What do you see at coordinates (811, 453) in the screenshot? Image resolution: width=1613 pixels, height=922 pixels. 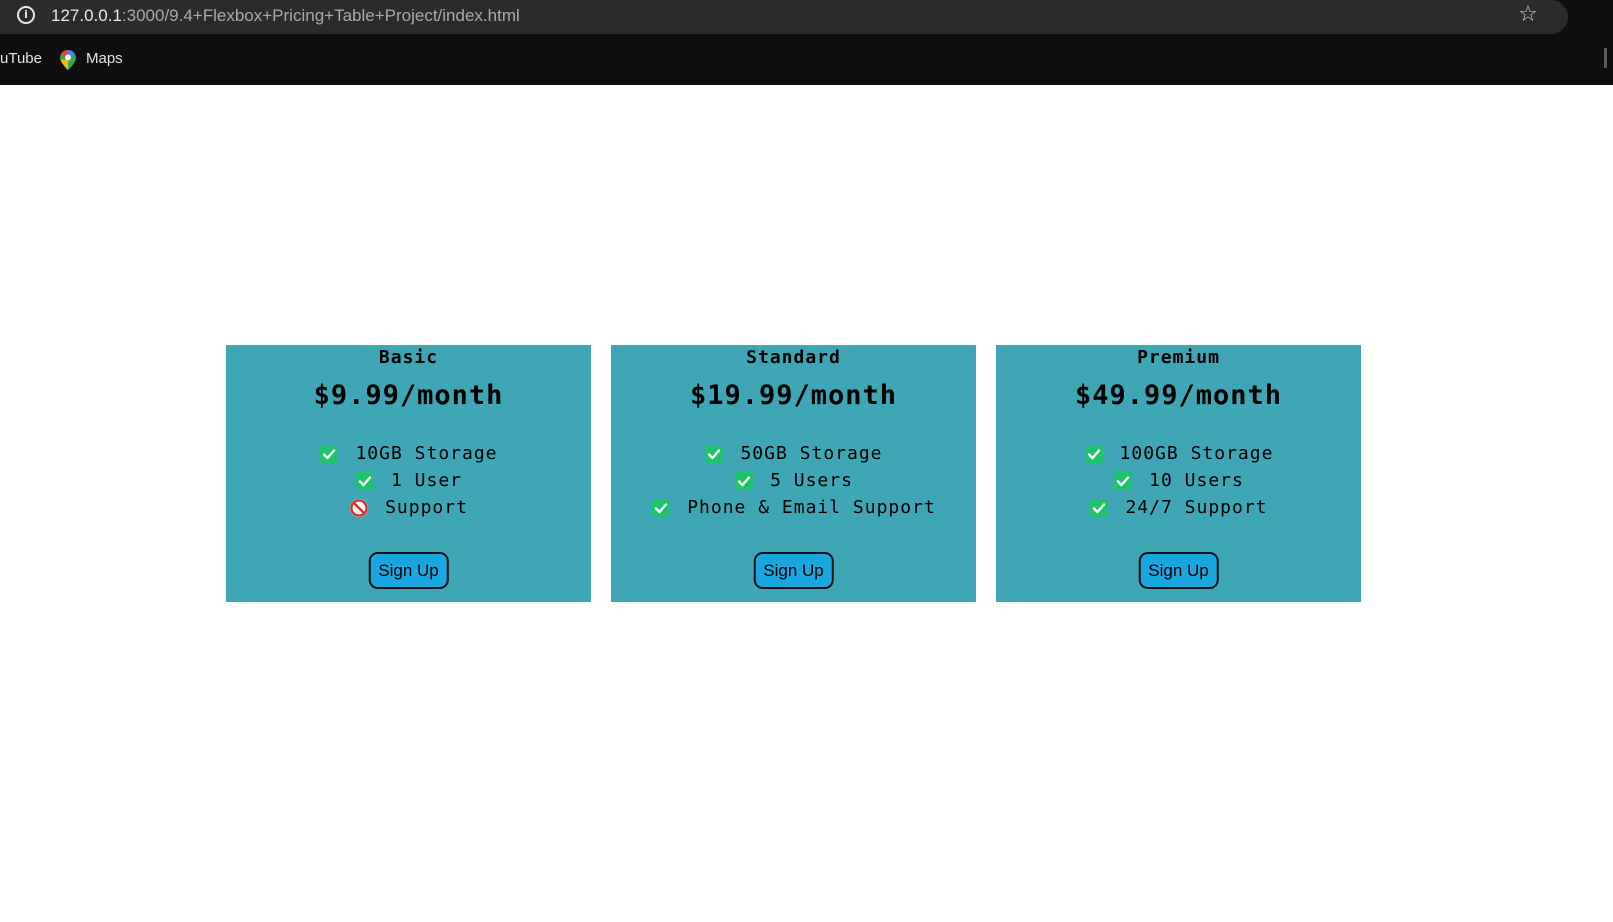 I see `feature-text: 50GB Storage` at bounding box center [811, 453].